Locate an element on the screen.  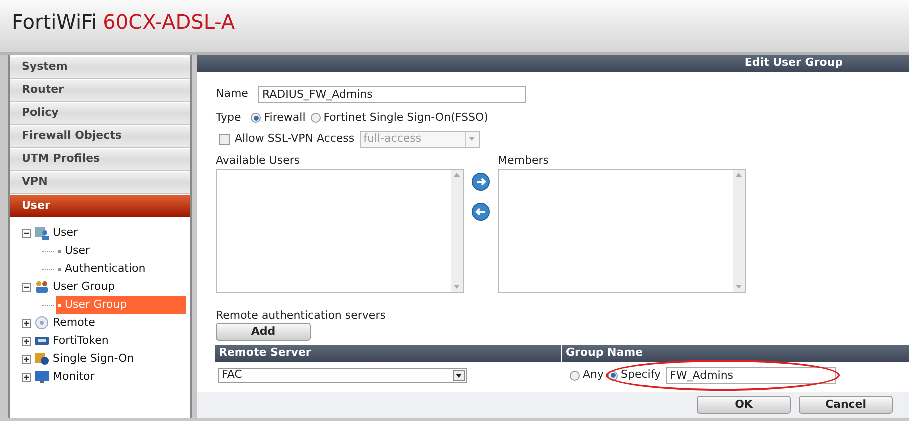
tree-item: FortiToken is located at coordinates (81, 341).